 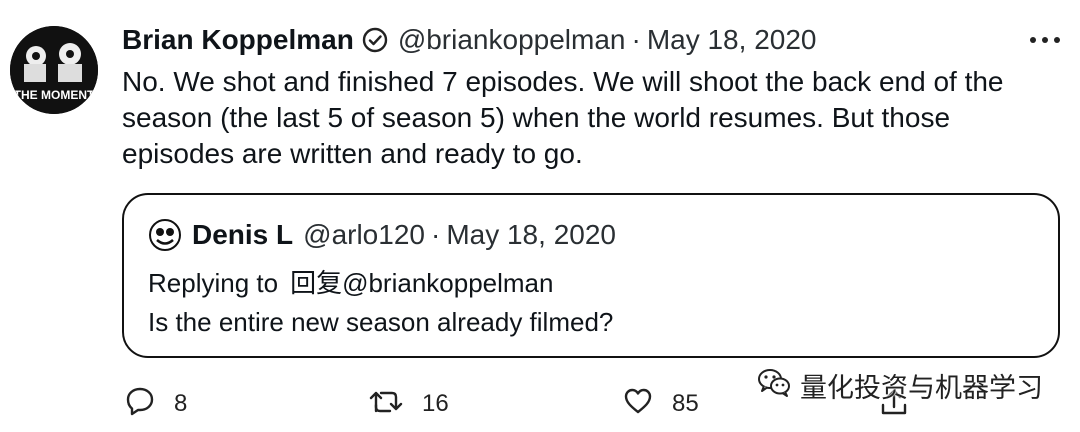 I want to click on replying-to-target: 回复@briankoppelman, so click(x=421, y=283).